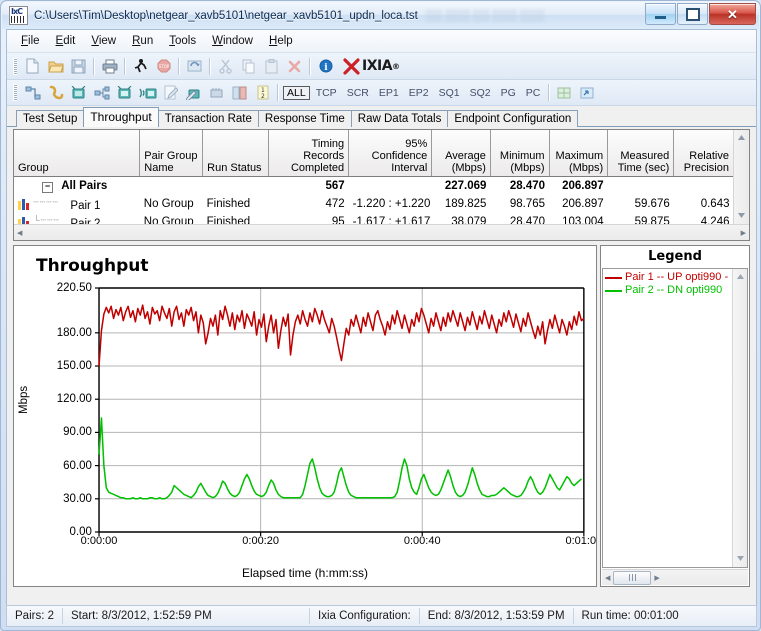  I want to click on scroll-down-arrow, so click(741, 216).